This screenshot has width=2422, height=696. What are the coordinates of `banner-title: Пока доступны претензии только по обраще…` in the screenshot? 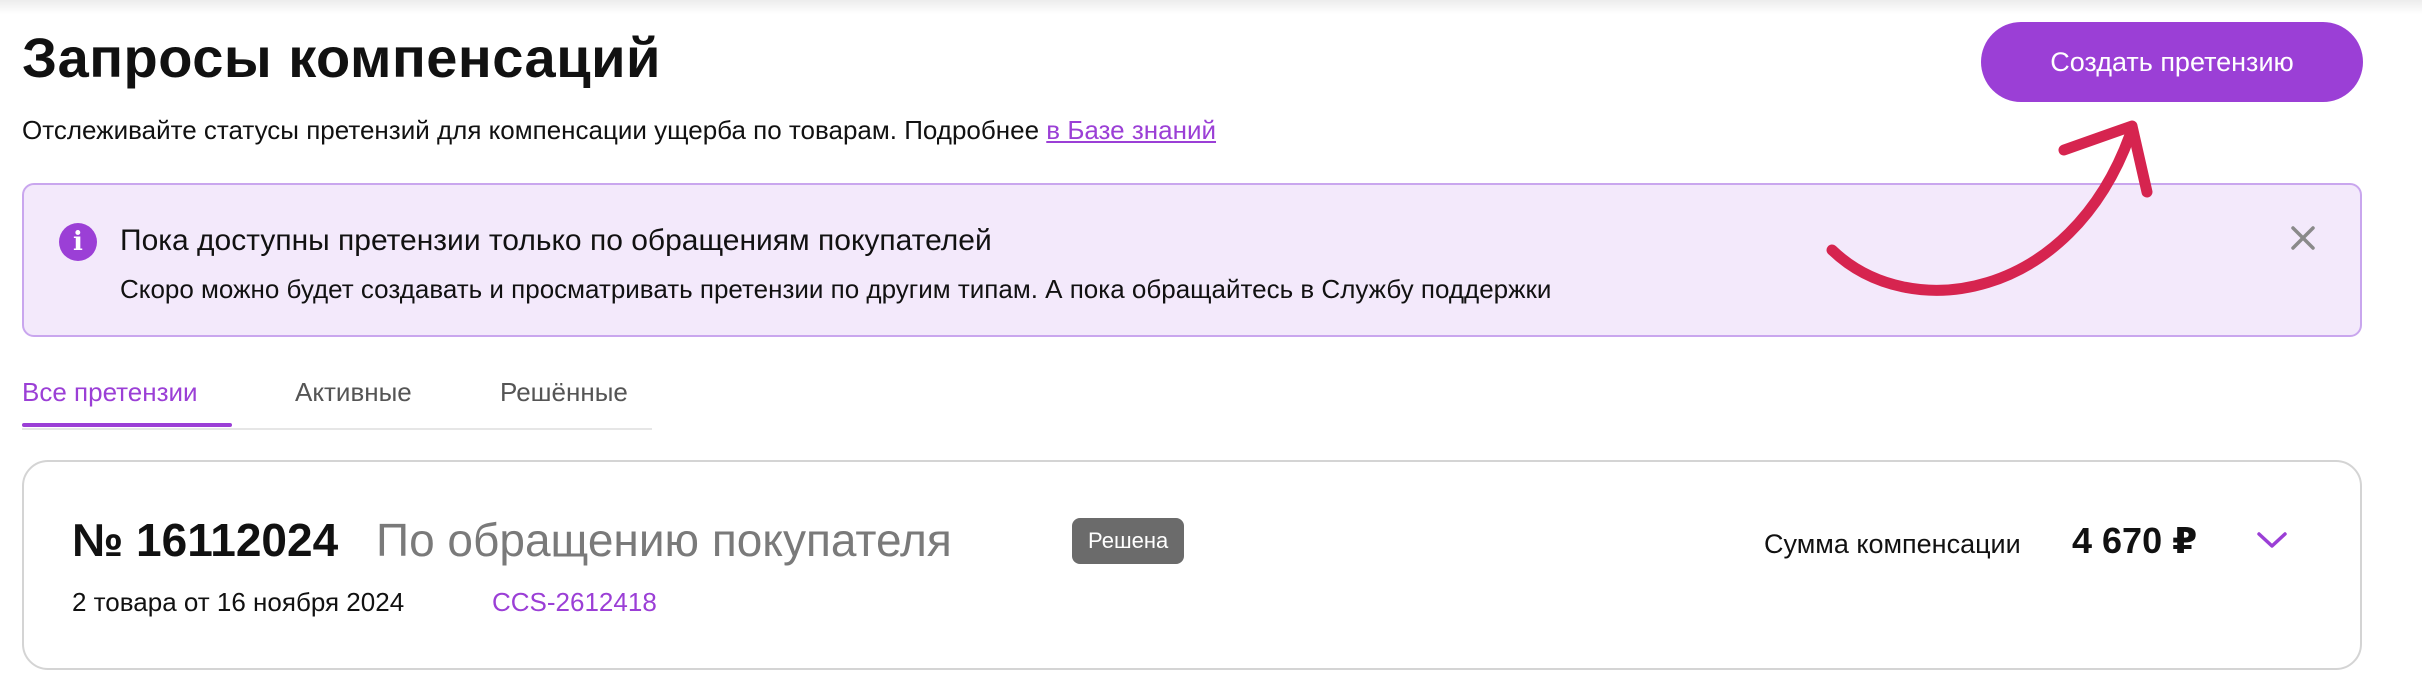 It's located at (556, 240).